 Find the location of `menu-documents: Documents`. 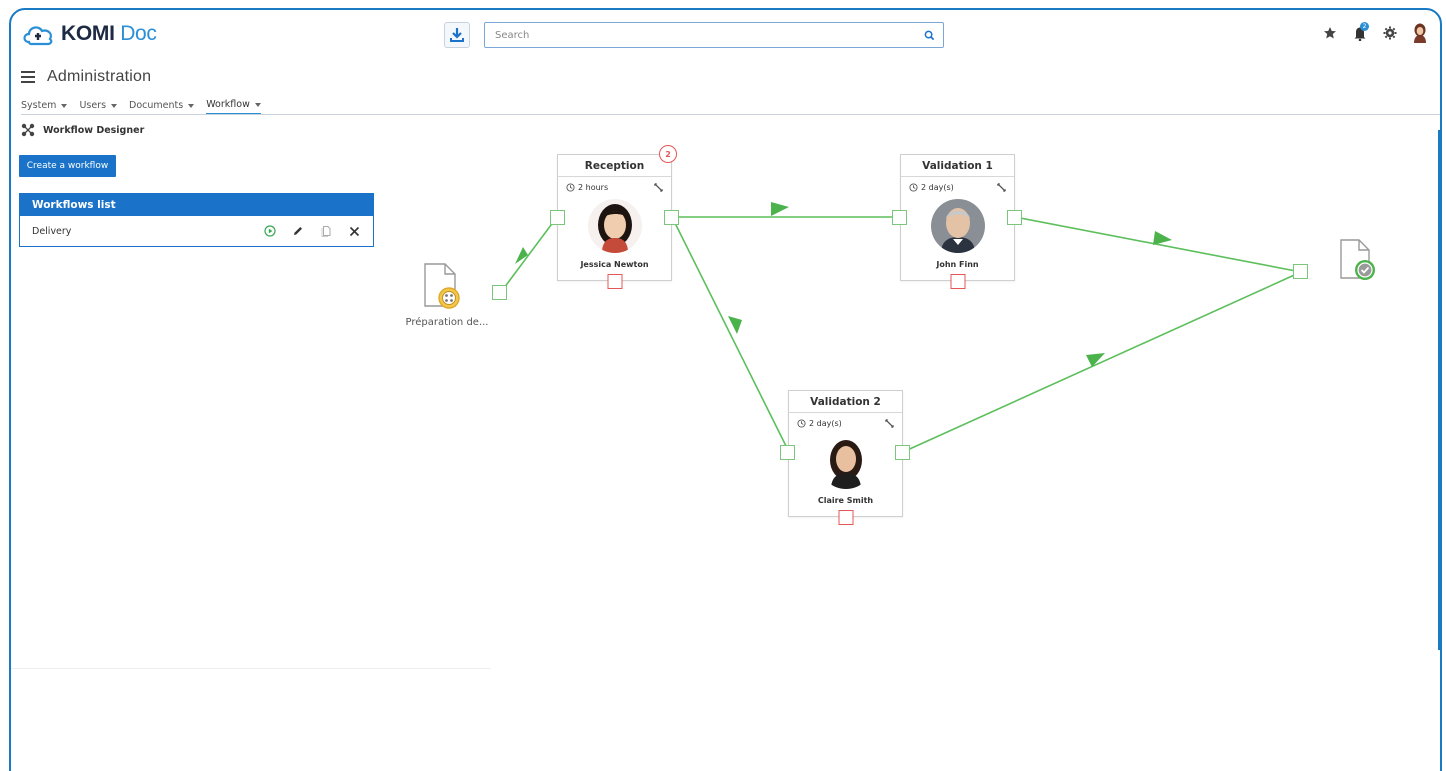

menu-documents: Documents is located at coordinates (162, 107).